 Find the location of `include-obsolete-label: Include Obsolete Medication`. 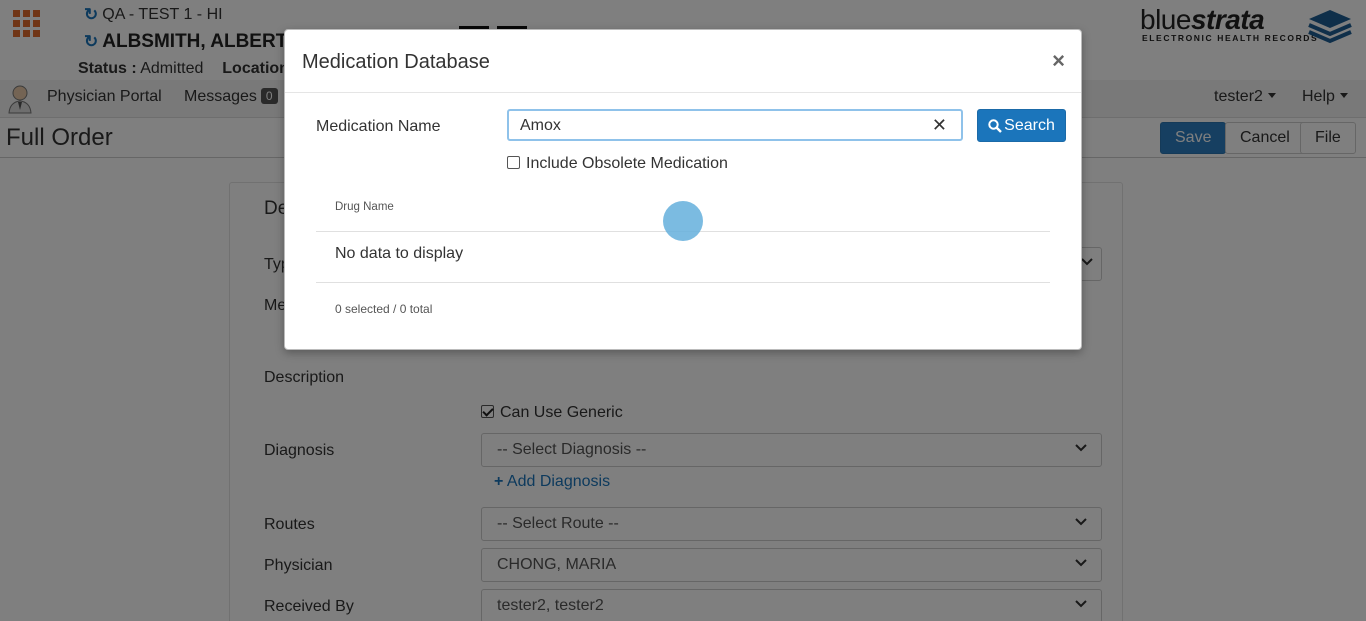

include-obsolete-label: Include Obsolete Medication is located at coordinates (627, 163).